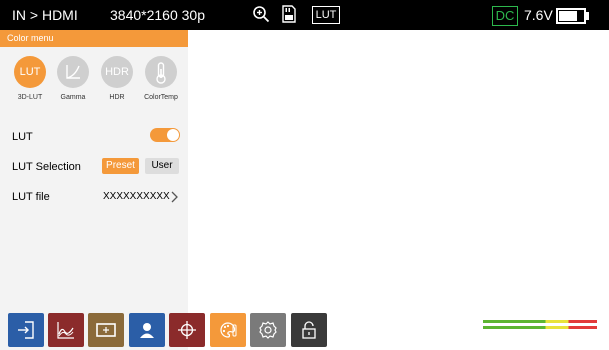  I want to click on marker-button, so click(106, 330).